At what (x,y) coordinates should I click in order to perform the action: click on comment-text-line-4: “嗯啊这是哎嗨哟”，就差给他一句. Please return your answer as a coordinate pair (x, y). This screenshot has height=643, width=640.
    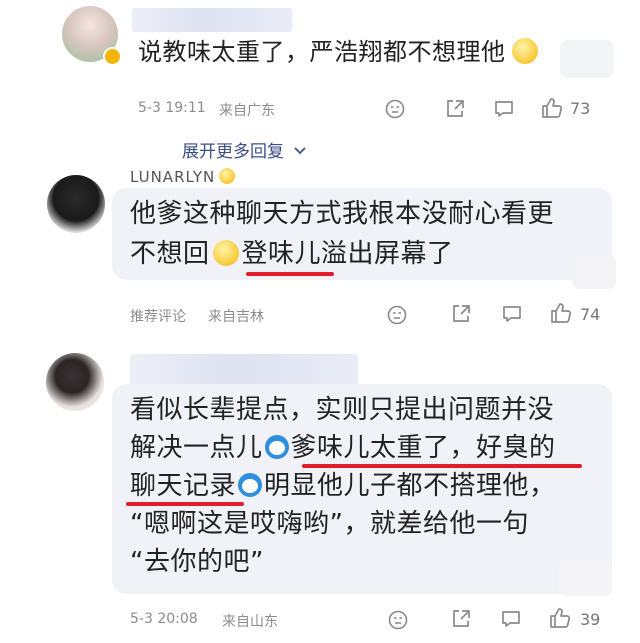
    Looking at the image, I should click on (329, 524).